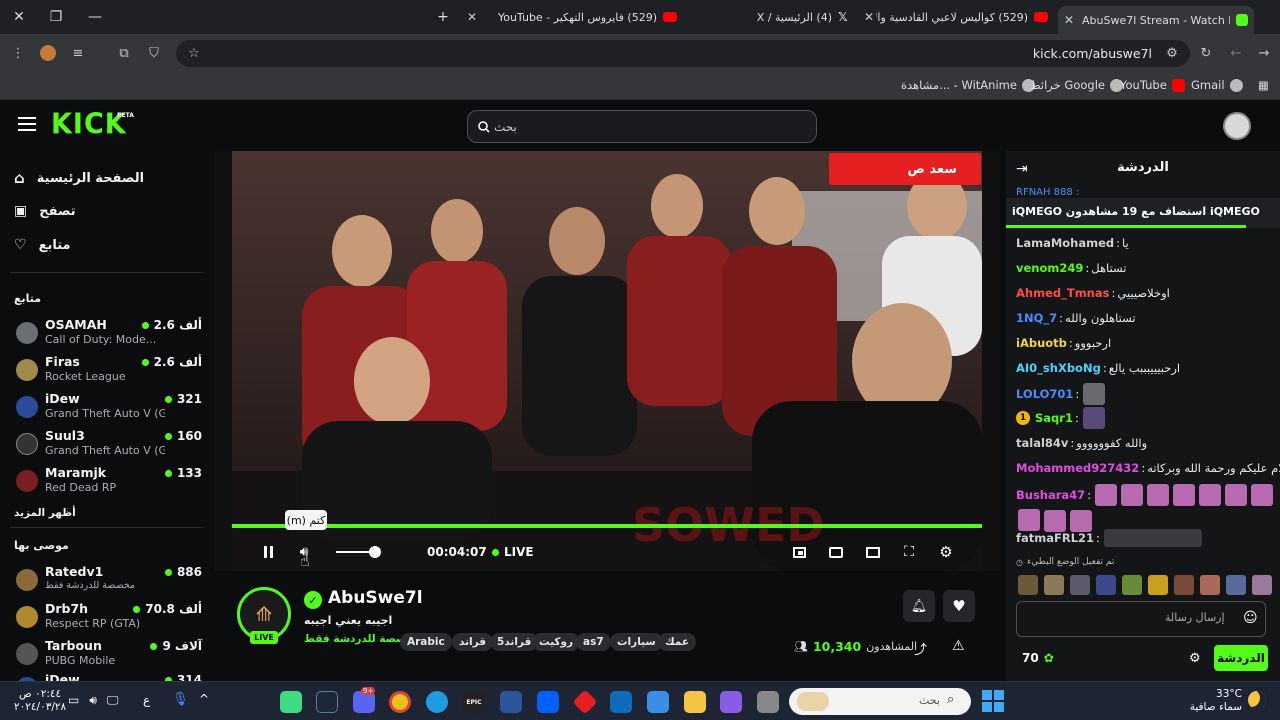 This screenshot has width=1280, height=720. What do you see at coordinates (1214, 701) in the screenshot?
I see `weather-widget: 33°C سماء صافية` at bounding box center [1214, 701].